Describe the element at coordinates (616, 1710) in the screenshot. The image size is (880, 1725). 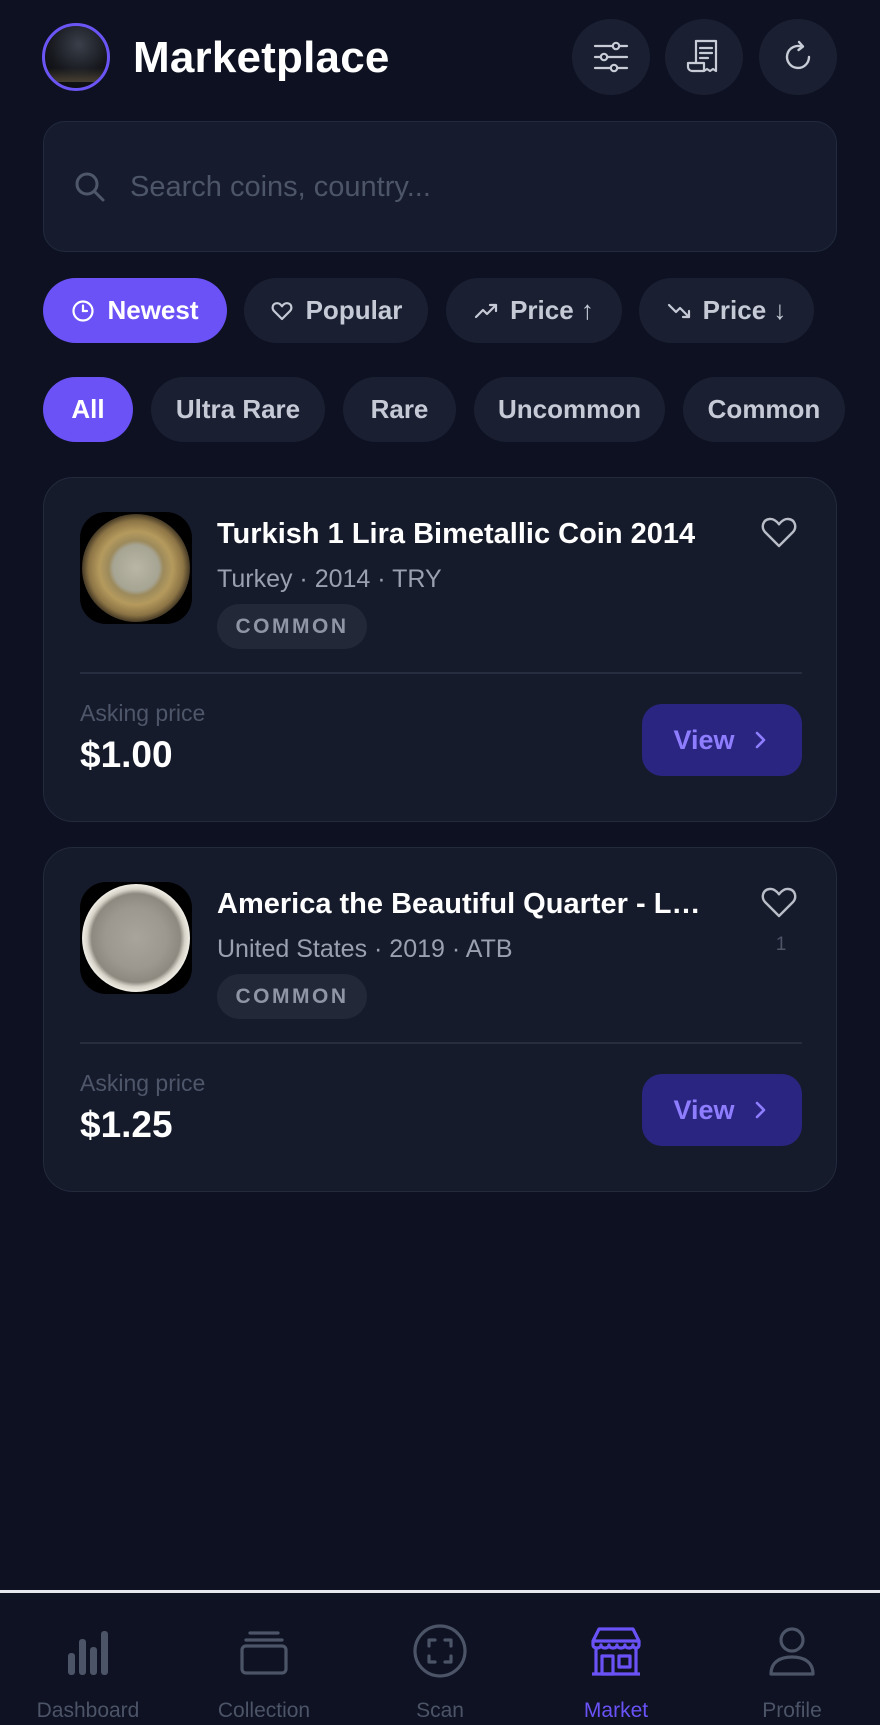
I see `nav-label: Market` at that location.